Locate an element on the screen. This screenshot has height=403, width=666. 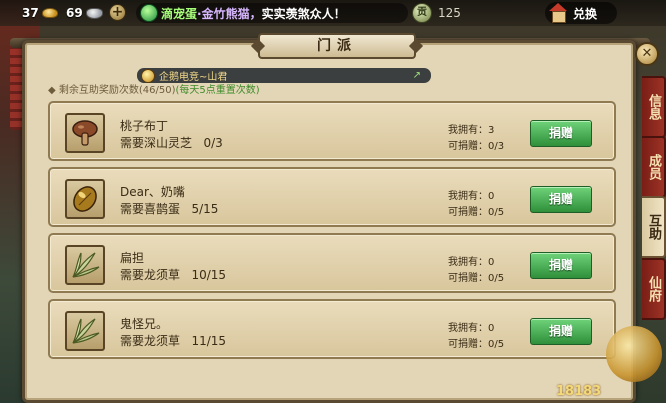
site-logo-emblem is located at coordinates (634, 354).